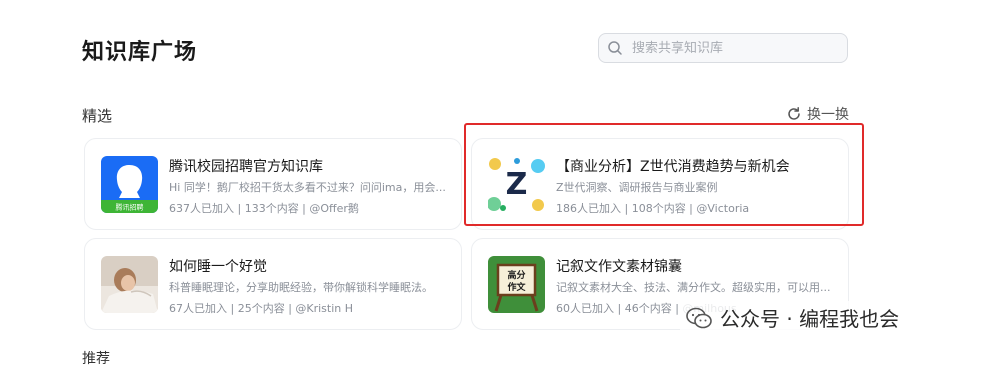 This screenshot has height=368, width=996. What do you see at coordinates (130, 207) in the screenshot?
I see `thumb-label: 腾讯招聘` at bounding box center [130, 207].